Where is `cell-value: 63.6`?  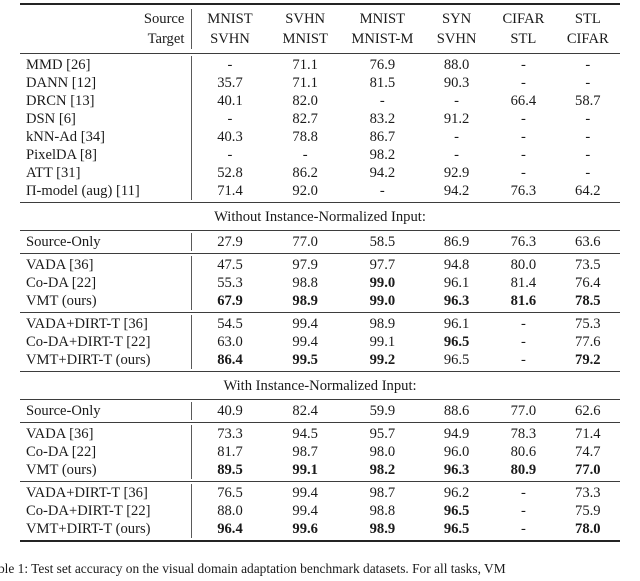
cell-value: 63.6 is located at coordinates (588, 241).